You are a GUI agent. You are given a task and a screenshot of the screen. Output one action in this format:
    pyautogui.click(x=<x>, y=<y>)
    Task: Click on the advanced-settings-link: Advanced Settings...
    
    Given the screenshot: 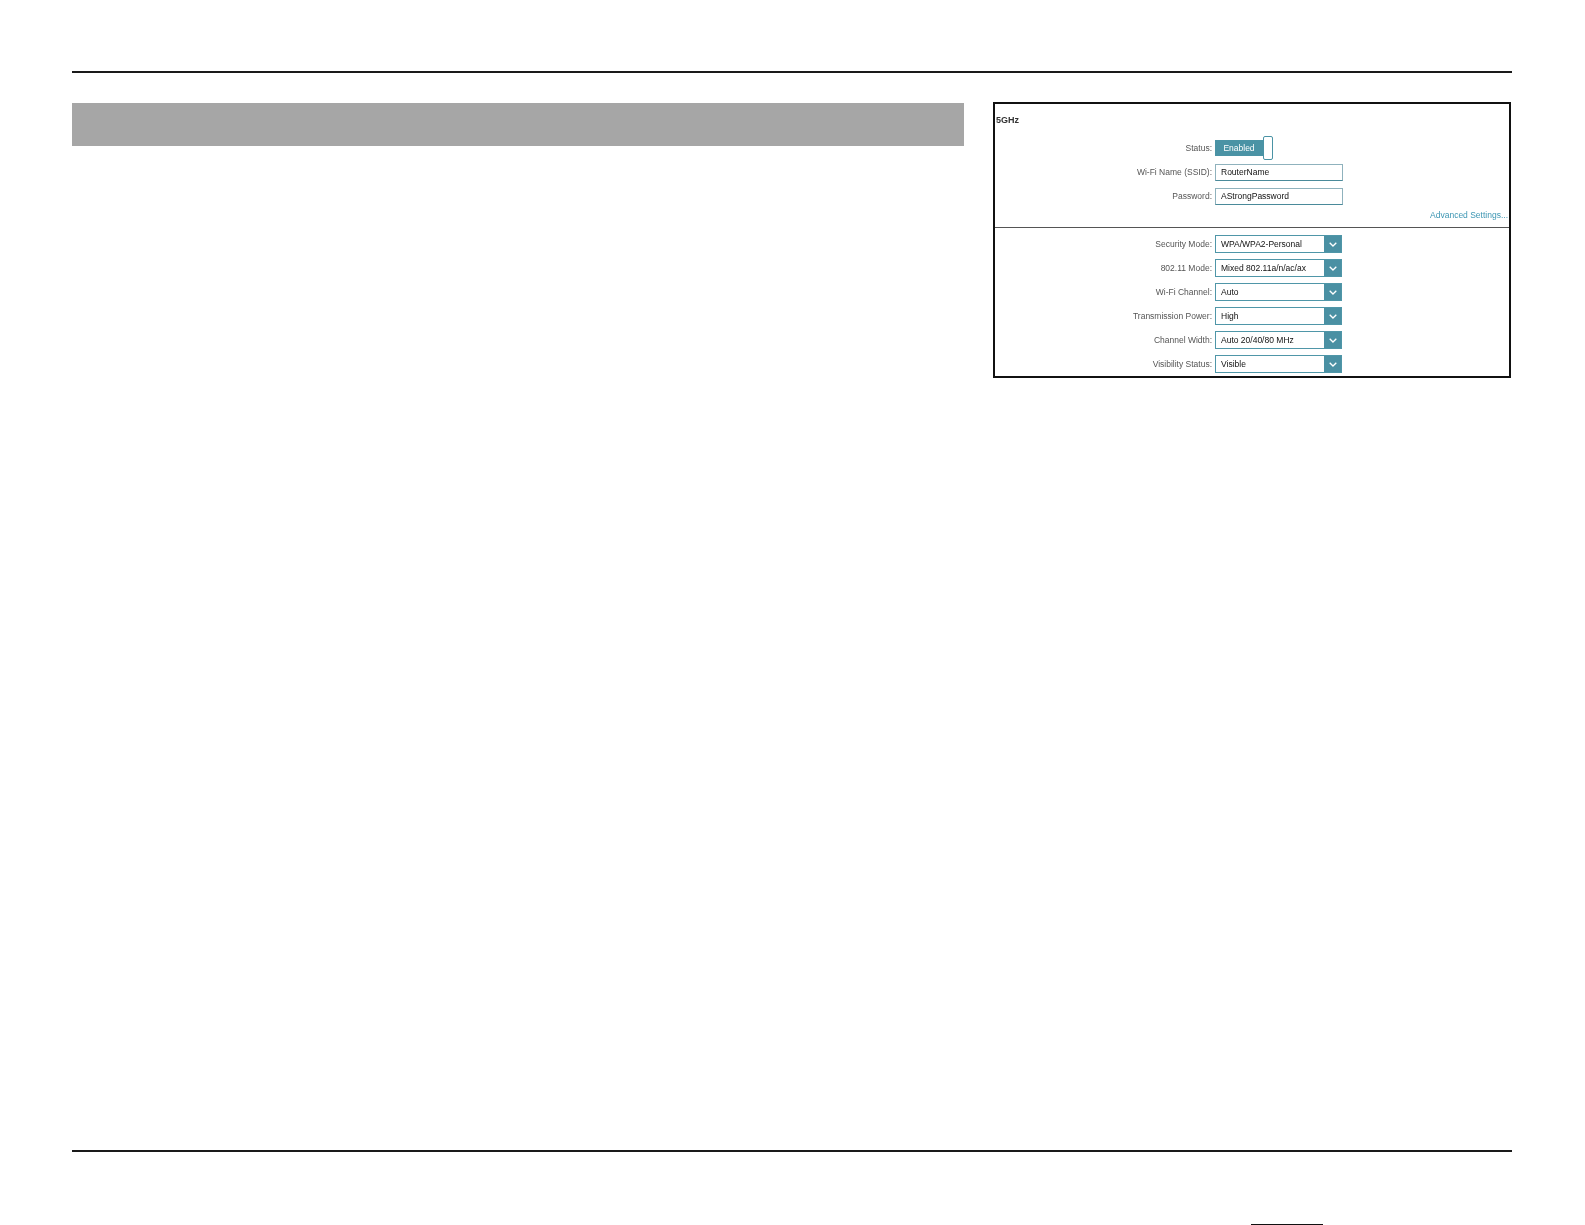 What is the action you would take?
    pyautogui.click(x=1469, y=215)
    